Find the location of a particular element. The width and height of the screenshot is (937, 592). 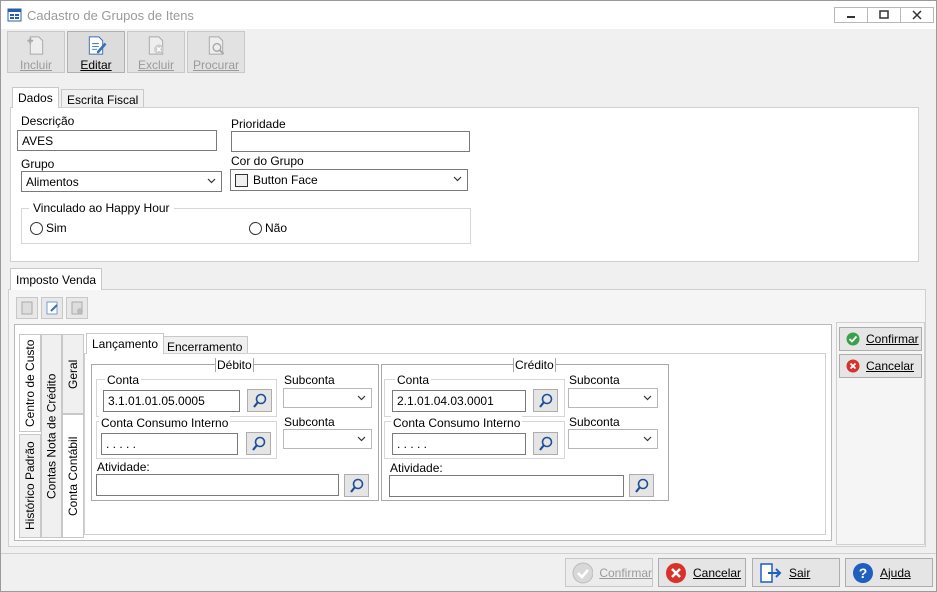

imposto-delete-button is located at coordinates (77, 308).